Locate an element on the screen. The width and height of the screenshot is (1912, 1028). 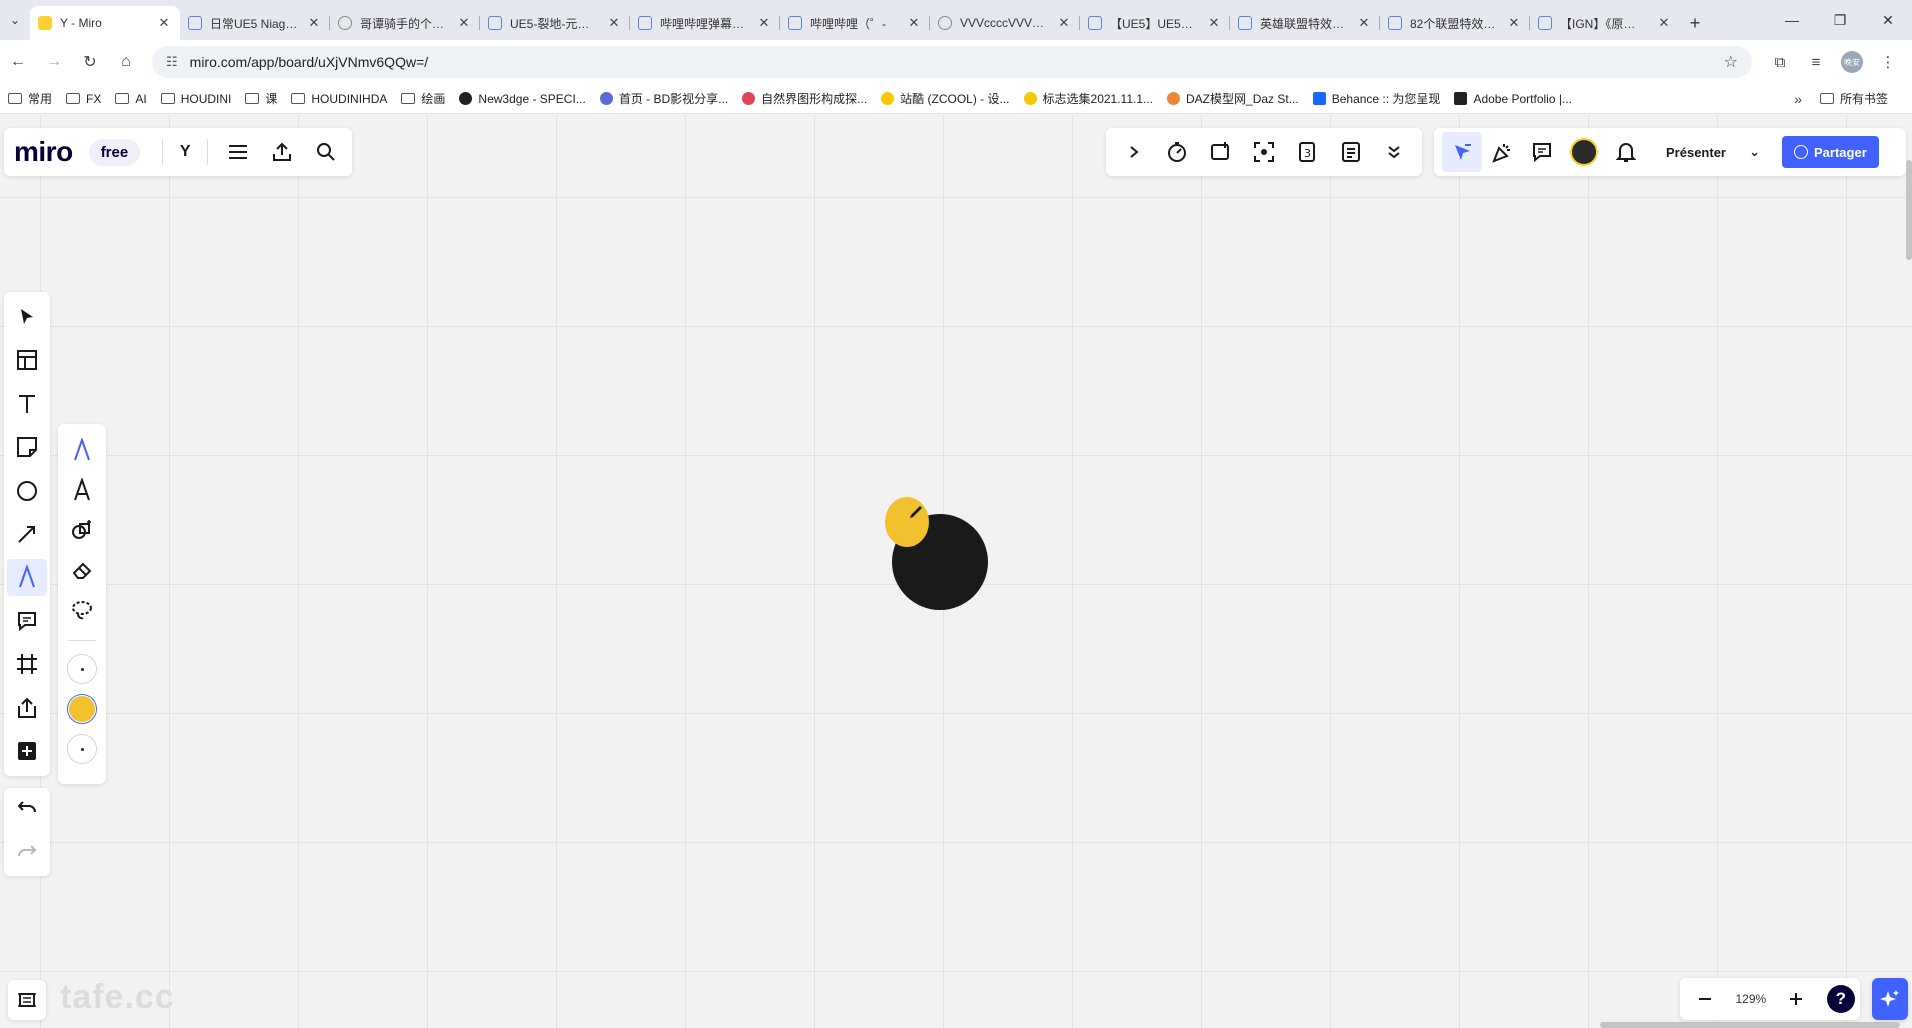
tab: 哔哩哔哩（゜- ✕ is located at coordinates (855, 23).